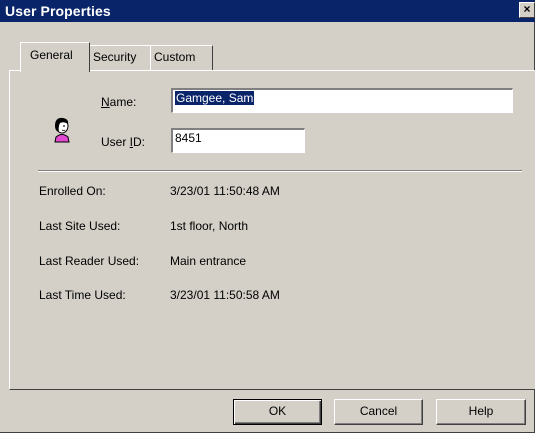  I want to click on name-label: Name:, so click(119, 102).